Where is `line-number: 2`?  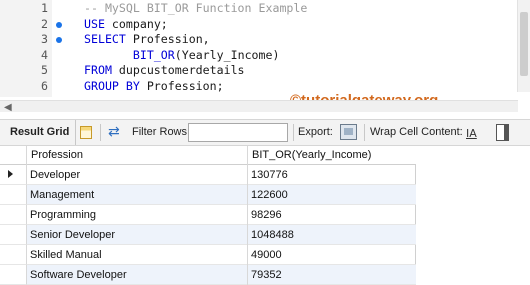 line-number: 2 is located at coordinates (44, 23).